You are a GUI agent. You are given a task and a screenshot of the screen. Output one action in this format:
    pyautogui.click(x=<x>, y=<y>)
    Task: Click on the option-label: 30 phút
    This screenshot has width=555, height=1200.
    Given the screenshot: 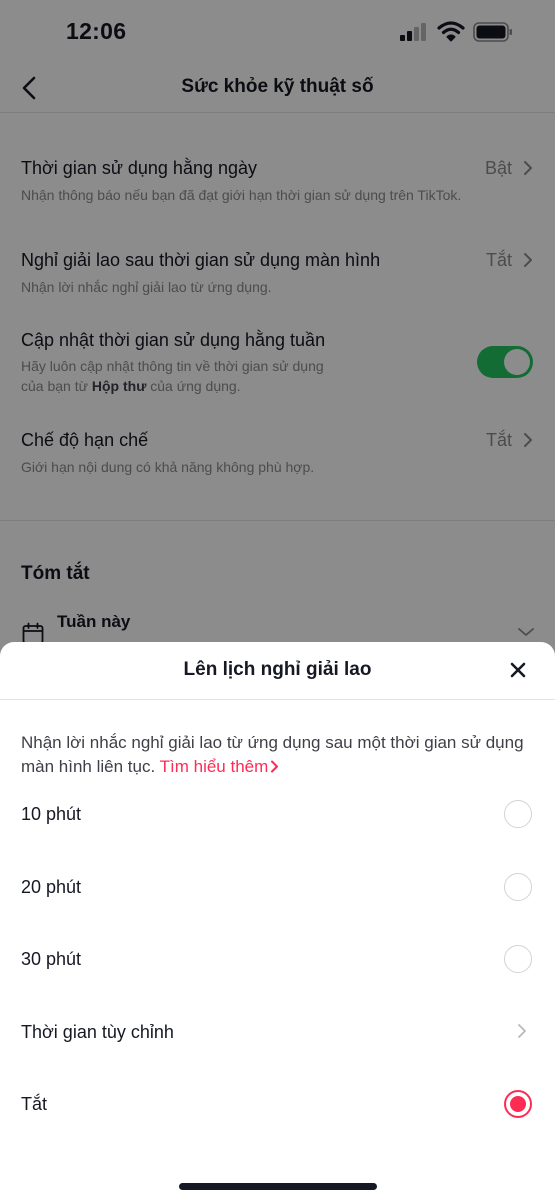 What is the action you would take?
    pyautogui.click(x=51, y=959)
    